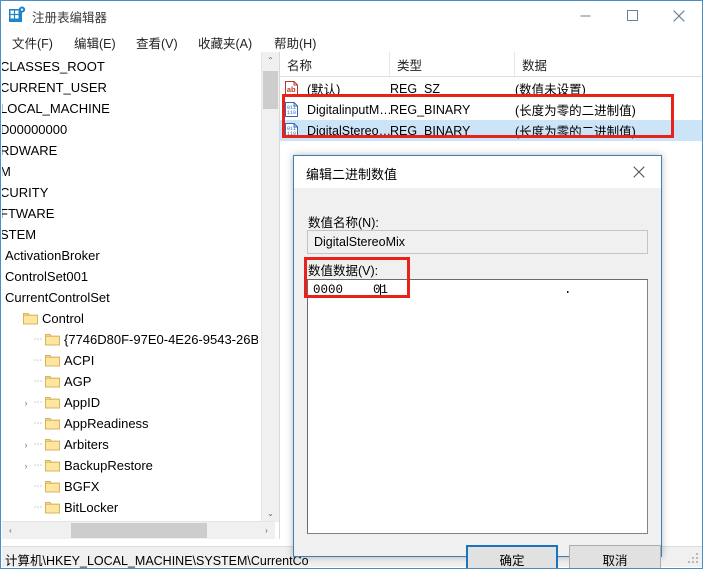 The width and height of the screenshot is (703, 569). I want to click on tree-item: › ⋯ AppID, so click(130, 402).